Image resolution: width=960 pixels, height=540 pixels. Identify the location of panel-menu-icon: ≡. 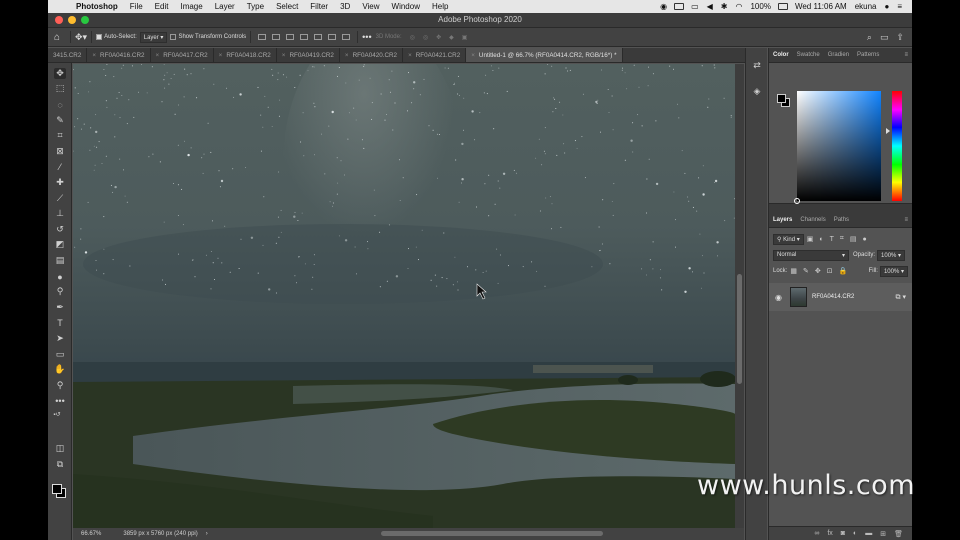
(906, 55).